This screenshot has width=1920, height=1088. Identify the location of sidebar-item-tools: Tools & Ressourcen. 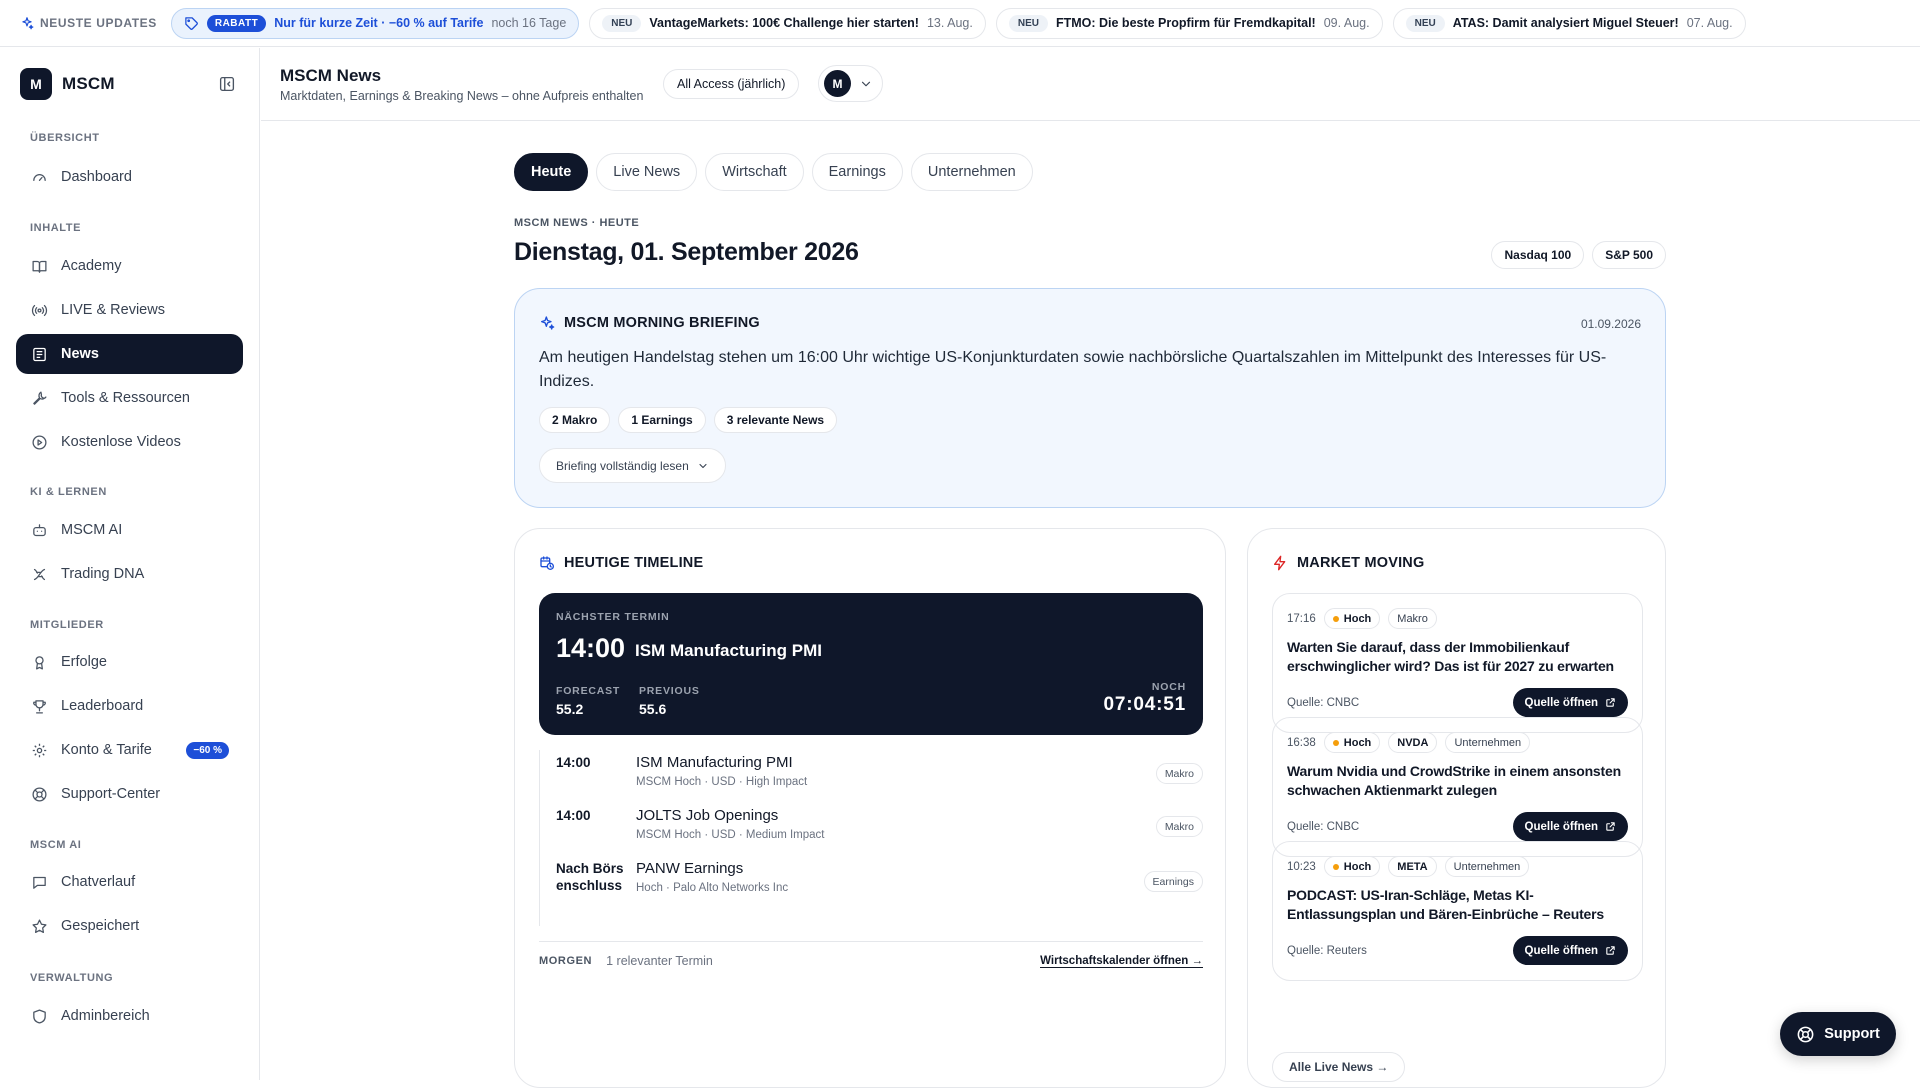
(129, 398).